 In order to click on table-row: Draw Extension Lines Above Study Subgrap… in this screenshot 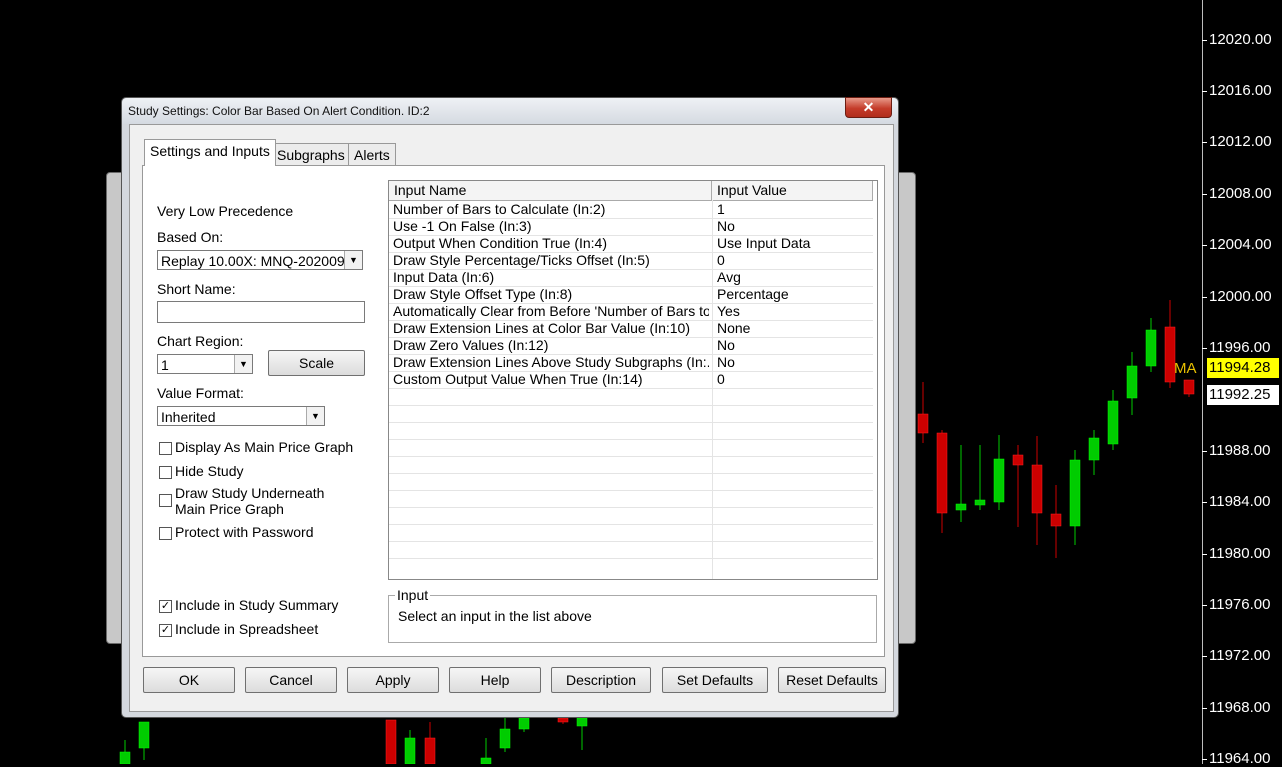, I will do `click(631, 363)`.